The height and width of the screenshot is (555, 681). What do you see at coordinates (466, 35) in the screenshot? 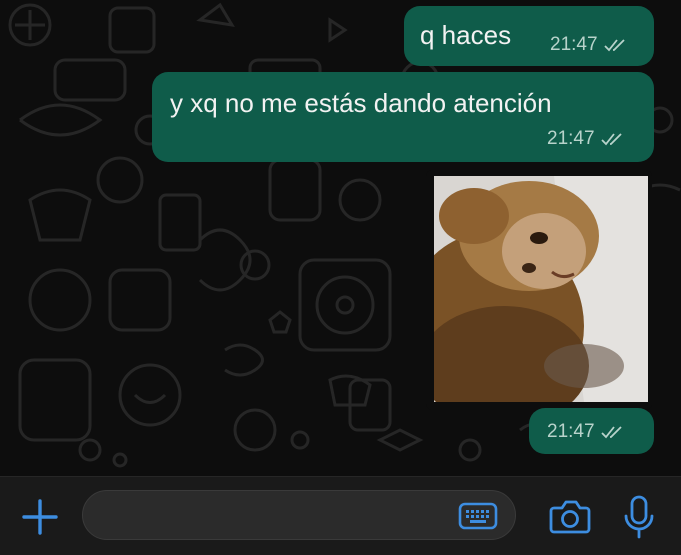
I see `message-text: q haces` at bounding box center [466, 35].